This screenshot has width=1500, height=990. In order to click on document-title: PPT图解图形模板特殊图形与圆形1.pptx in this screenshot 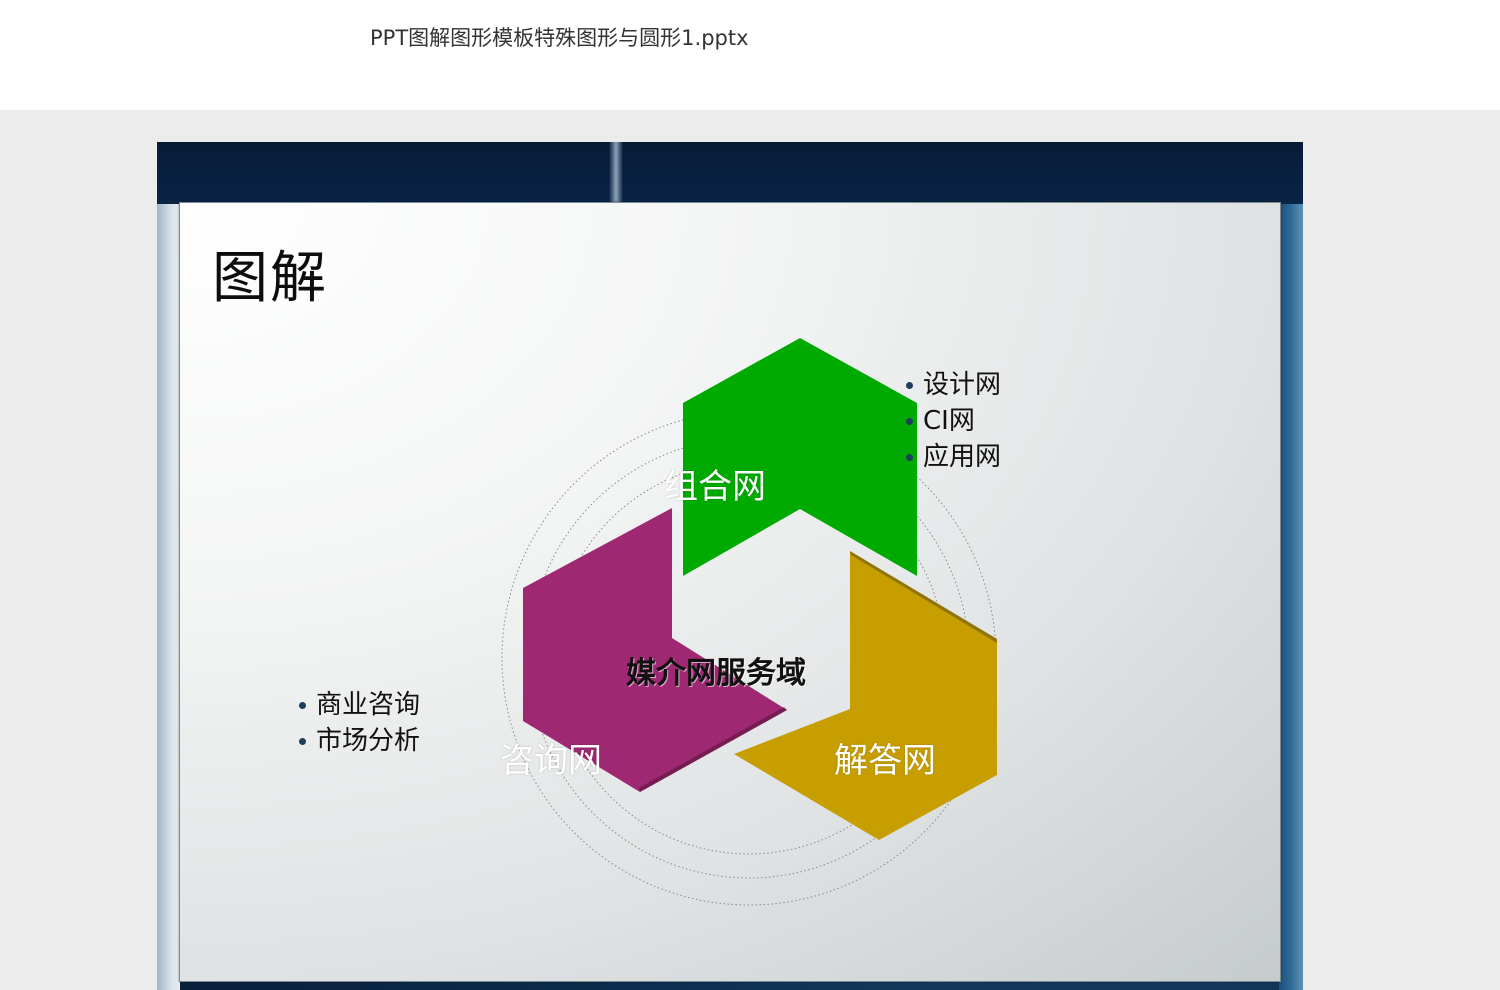, I will do `click(559, 38)`.